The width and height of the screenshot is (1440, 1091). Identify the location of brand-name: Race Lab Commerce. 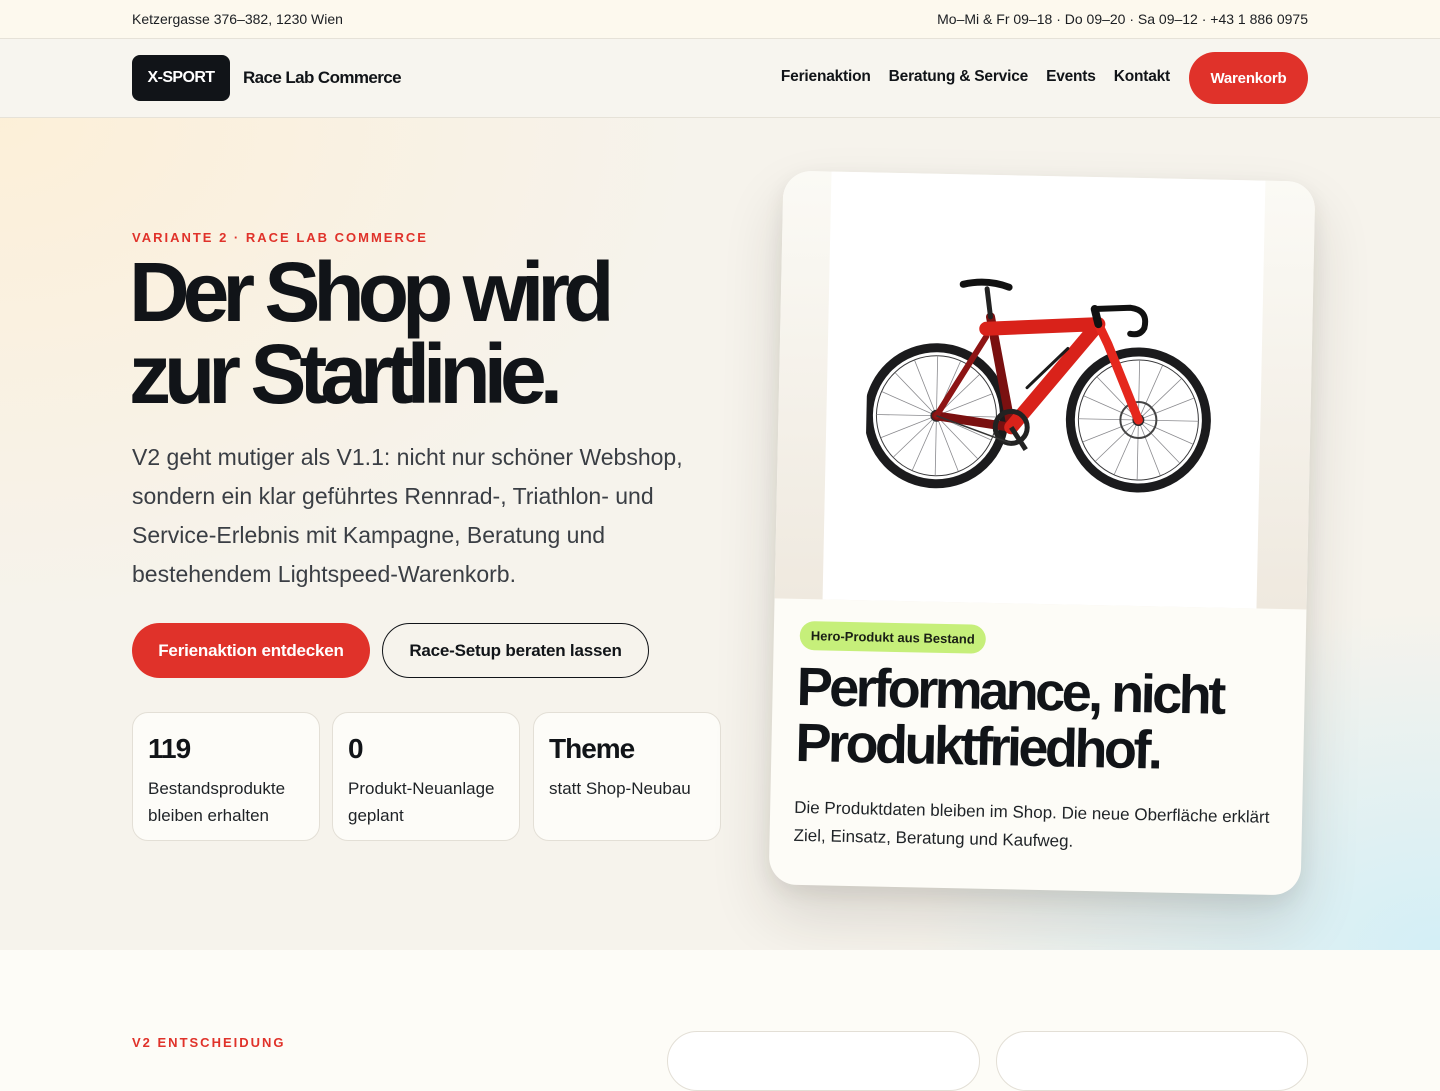
(322, 78).